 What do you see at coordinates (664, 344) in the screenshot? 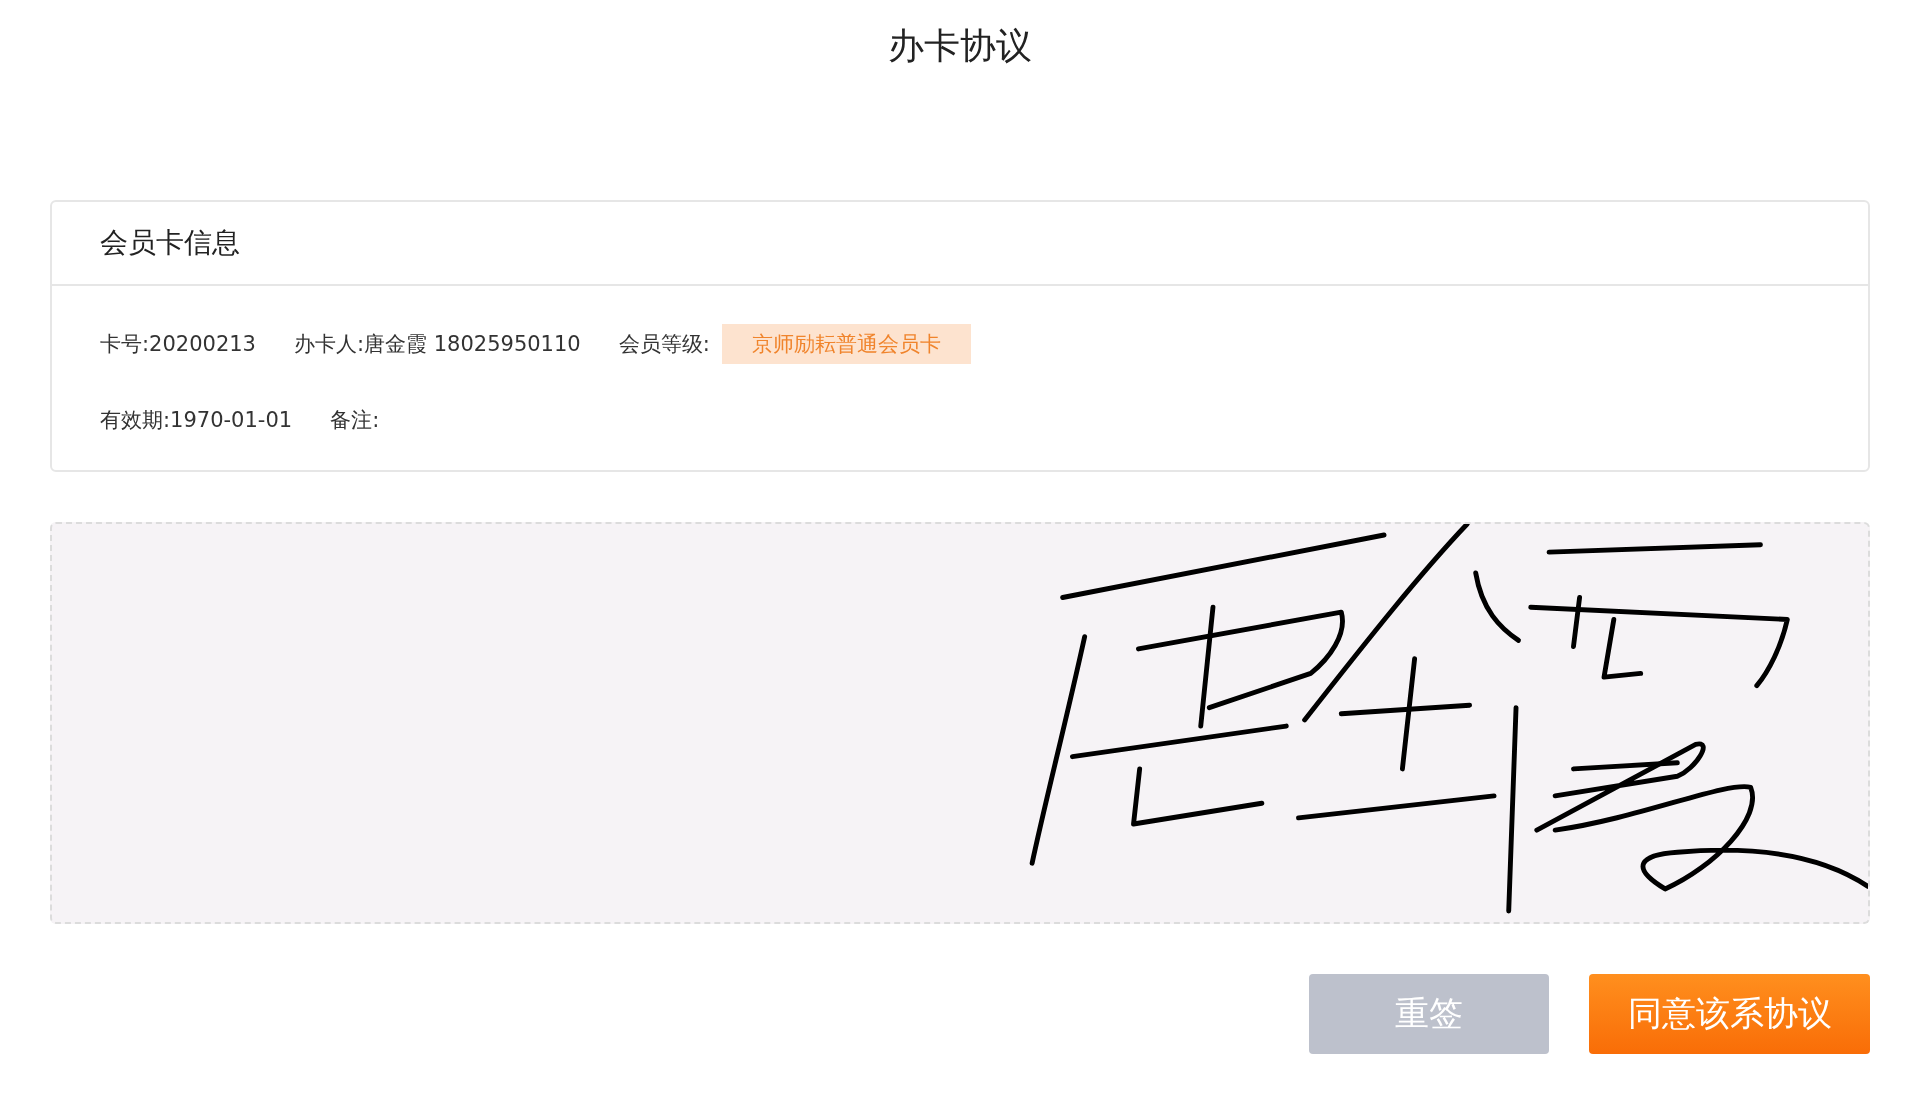
I see `info-text: 会员等级:` at bounding box center [664, 344].